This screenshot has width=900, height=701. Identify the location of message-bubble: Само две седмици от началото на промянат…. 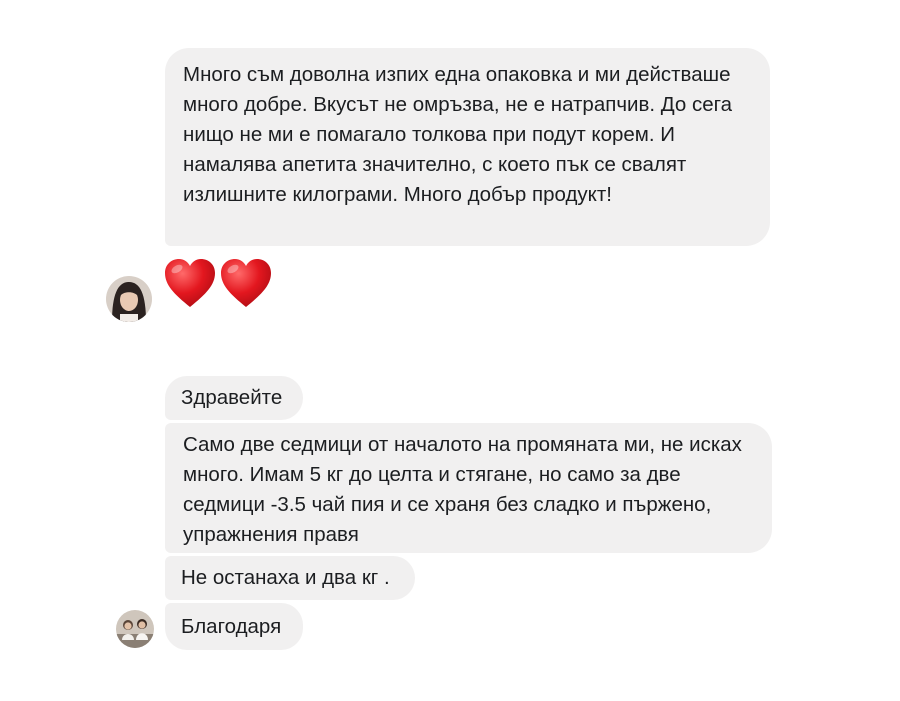
(468, 488).